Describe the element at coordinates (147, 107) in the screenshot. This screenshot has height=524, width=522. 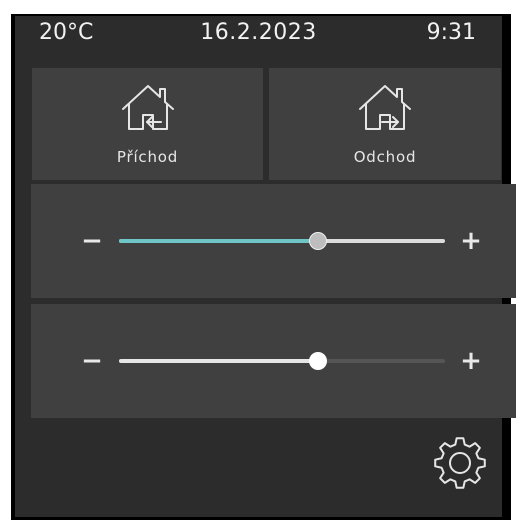
I see `house-arrive-icon` at that location.